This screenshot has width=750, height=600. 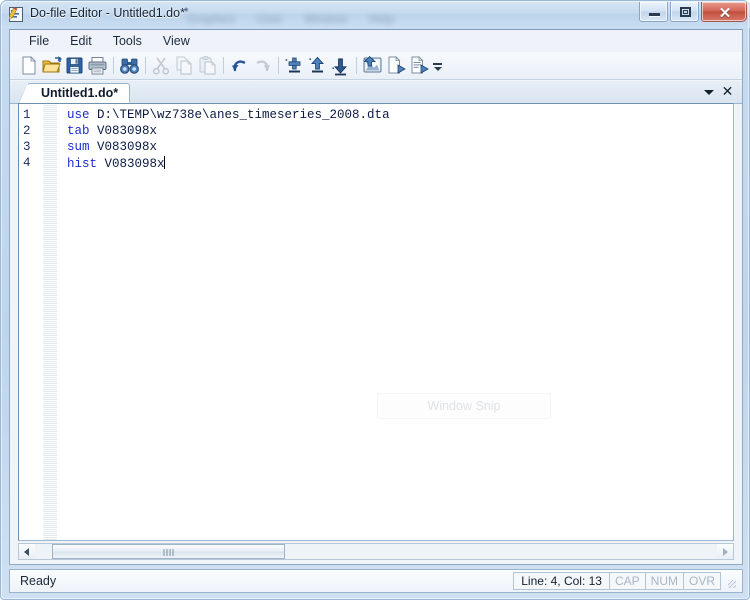 I want to click on print-button, so click(x=97, y=65).